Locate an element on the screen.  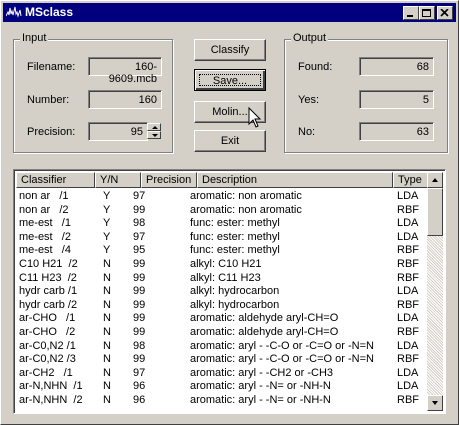
cell-description: aromatic: aldehyde aryl-CH=O is located at coordinates (264, 318).